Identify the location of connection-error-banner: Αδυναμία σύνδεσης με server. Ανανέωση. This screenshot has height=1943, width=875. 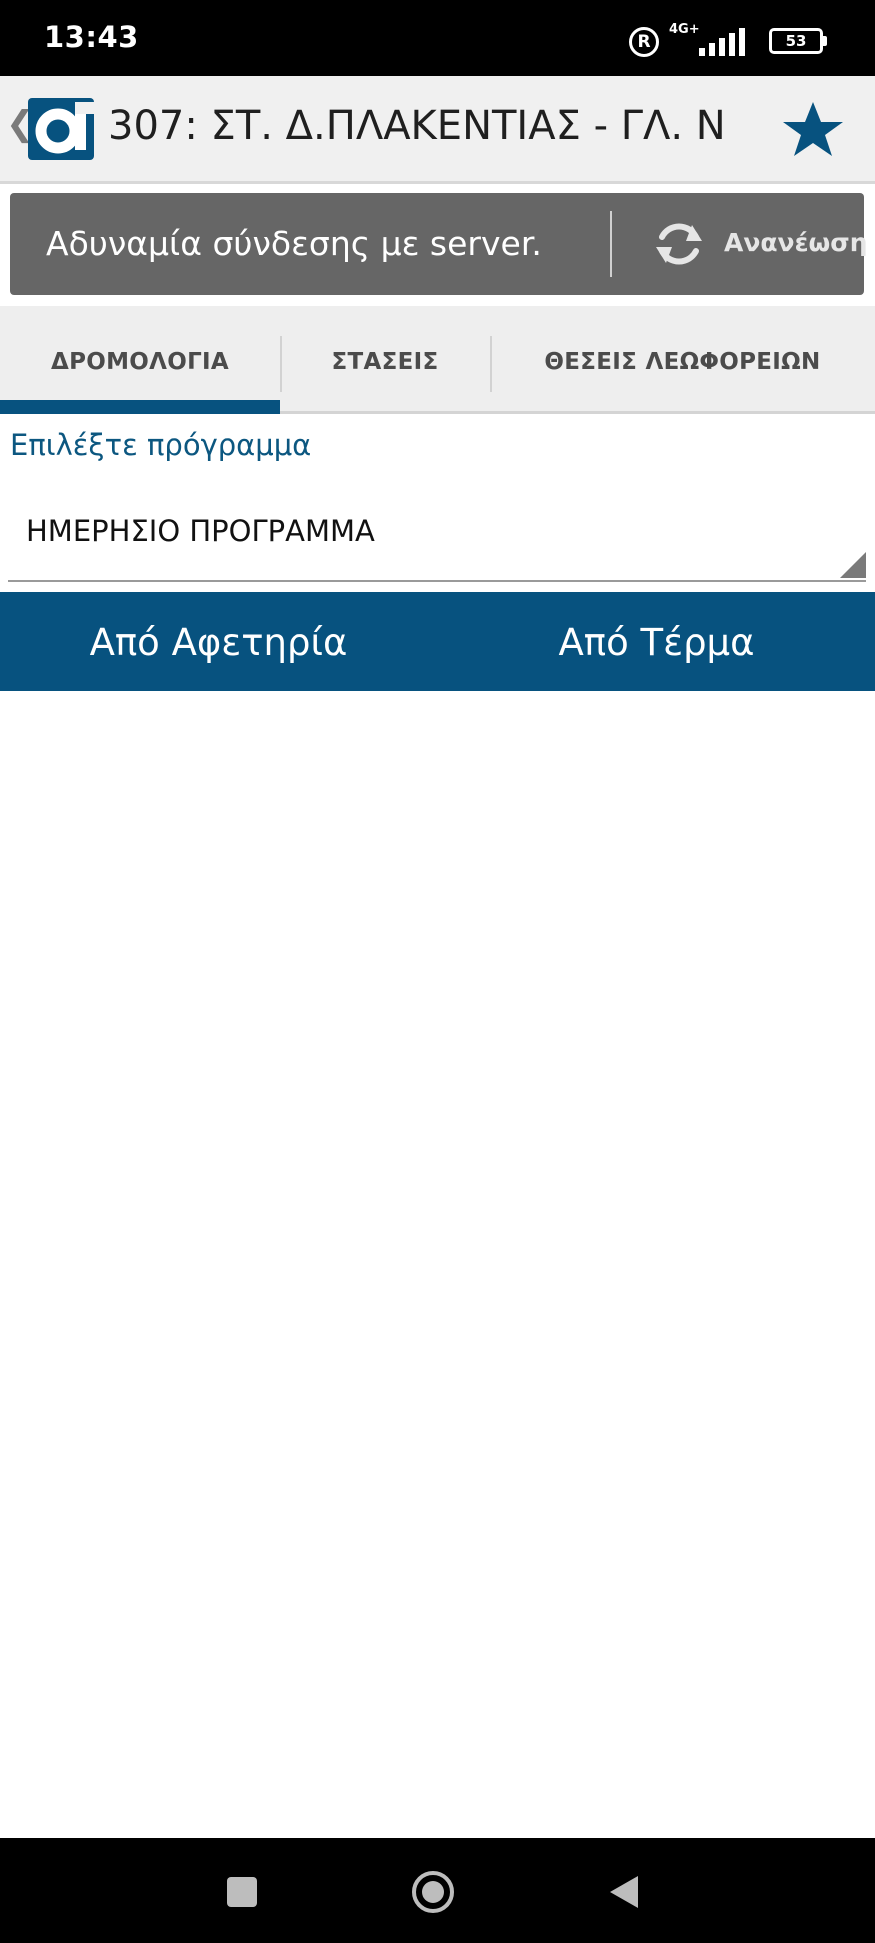
(439, 244).